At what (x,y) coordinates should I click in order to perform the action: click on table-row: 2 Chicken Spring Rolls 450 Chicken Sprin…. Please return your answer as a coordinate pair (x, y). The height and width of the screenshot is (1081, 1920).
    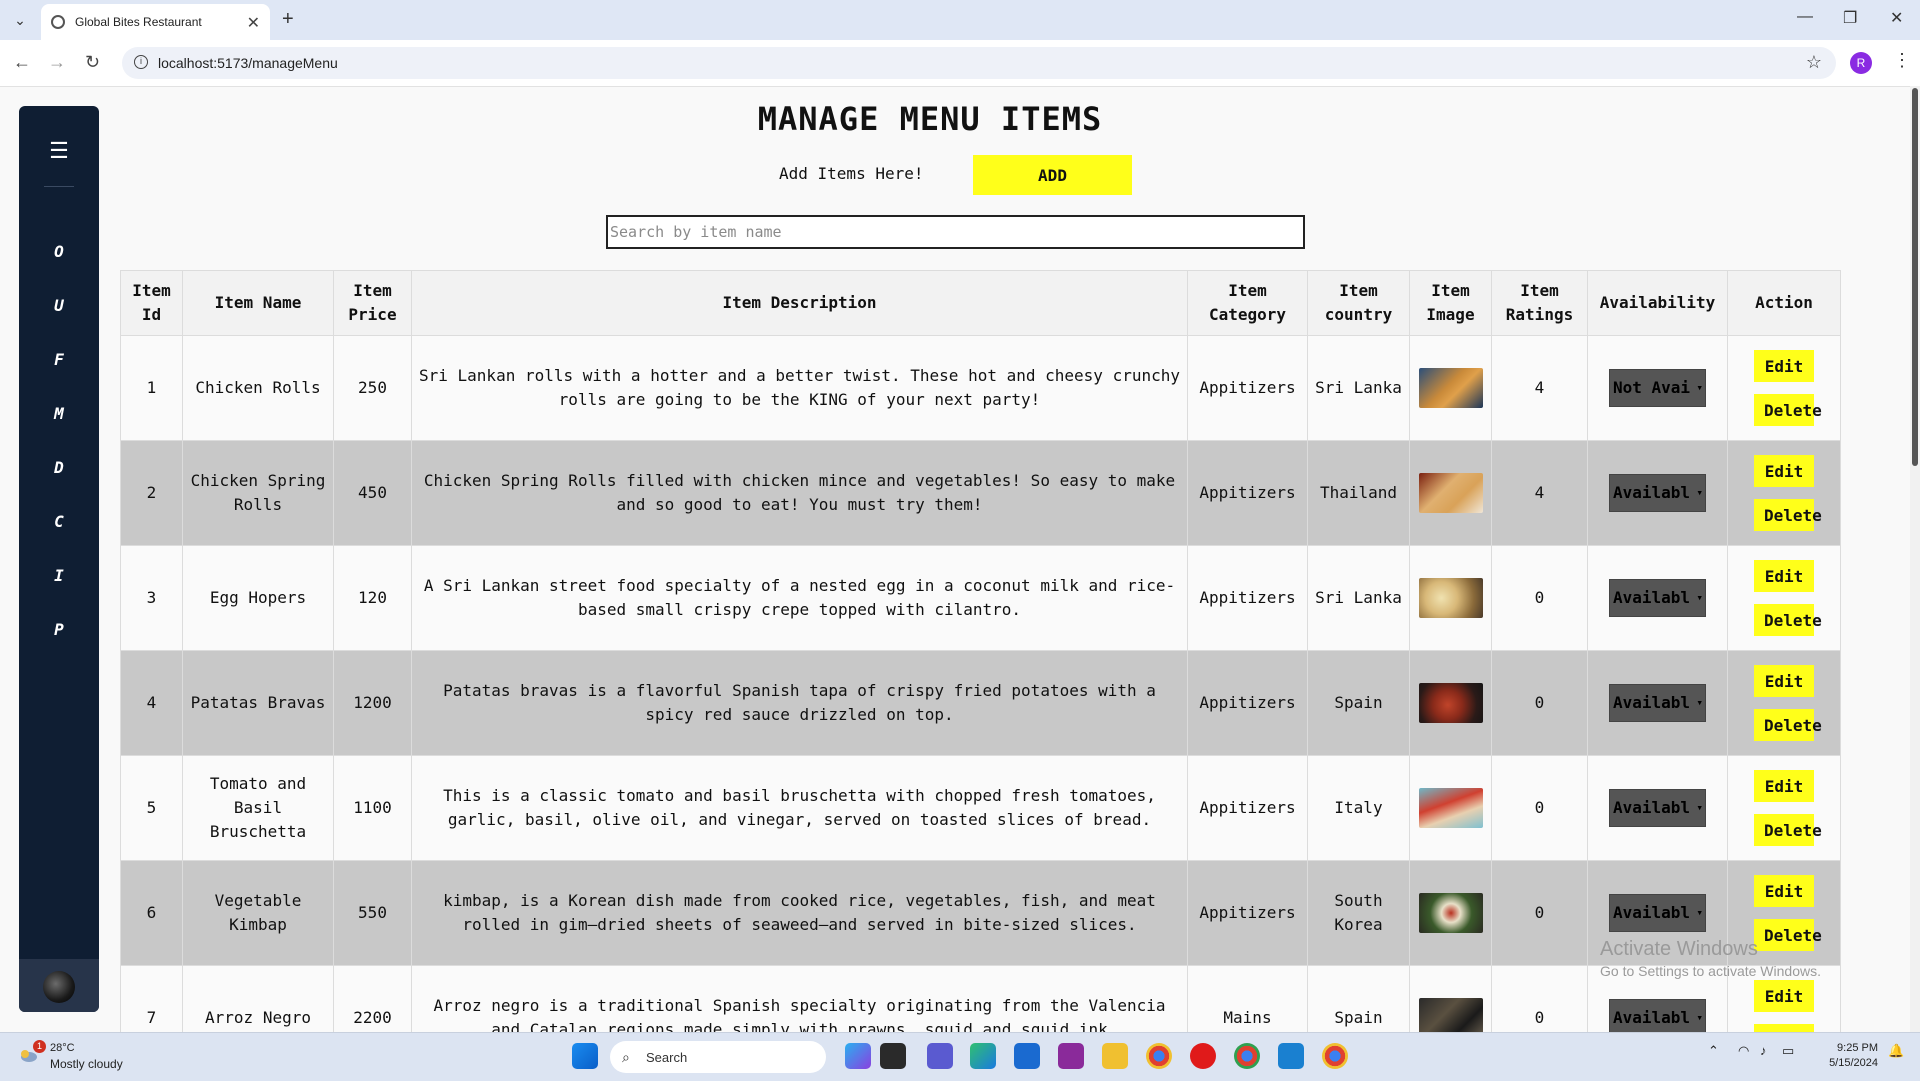
    Looking at the image, I should click on (980, 493).